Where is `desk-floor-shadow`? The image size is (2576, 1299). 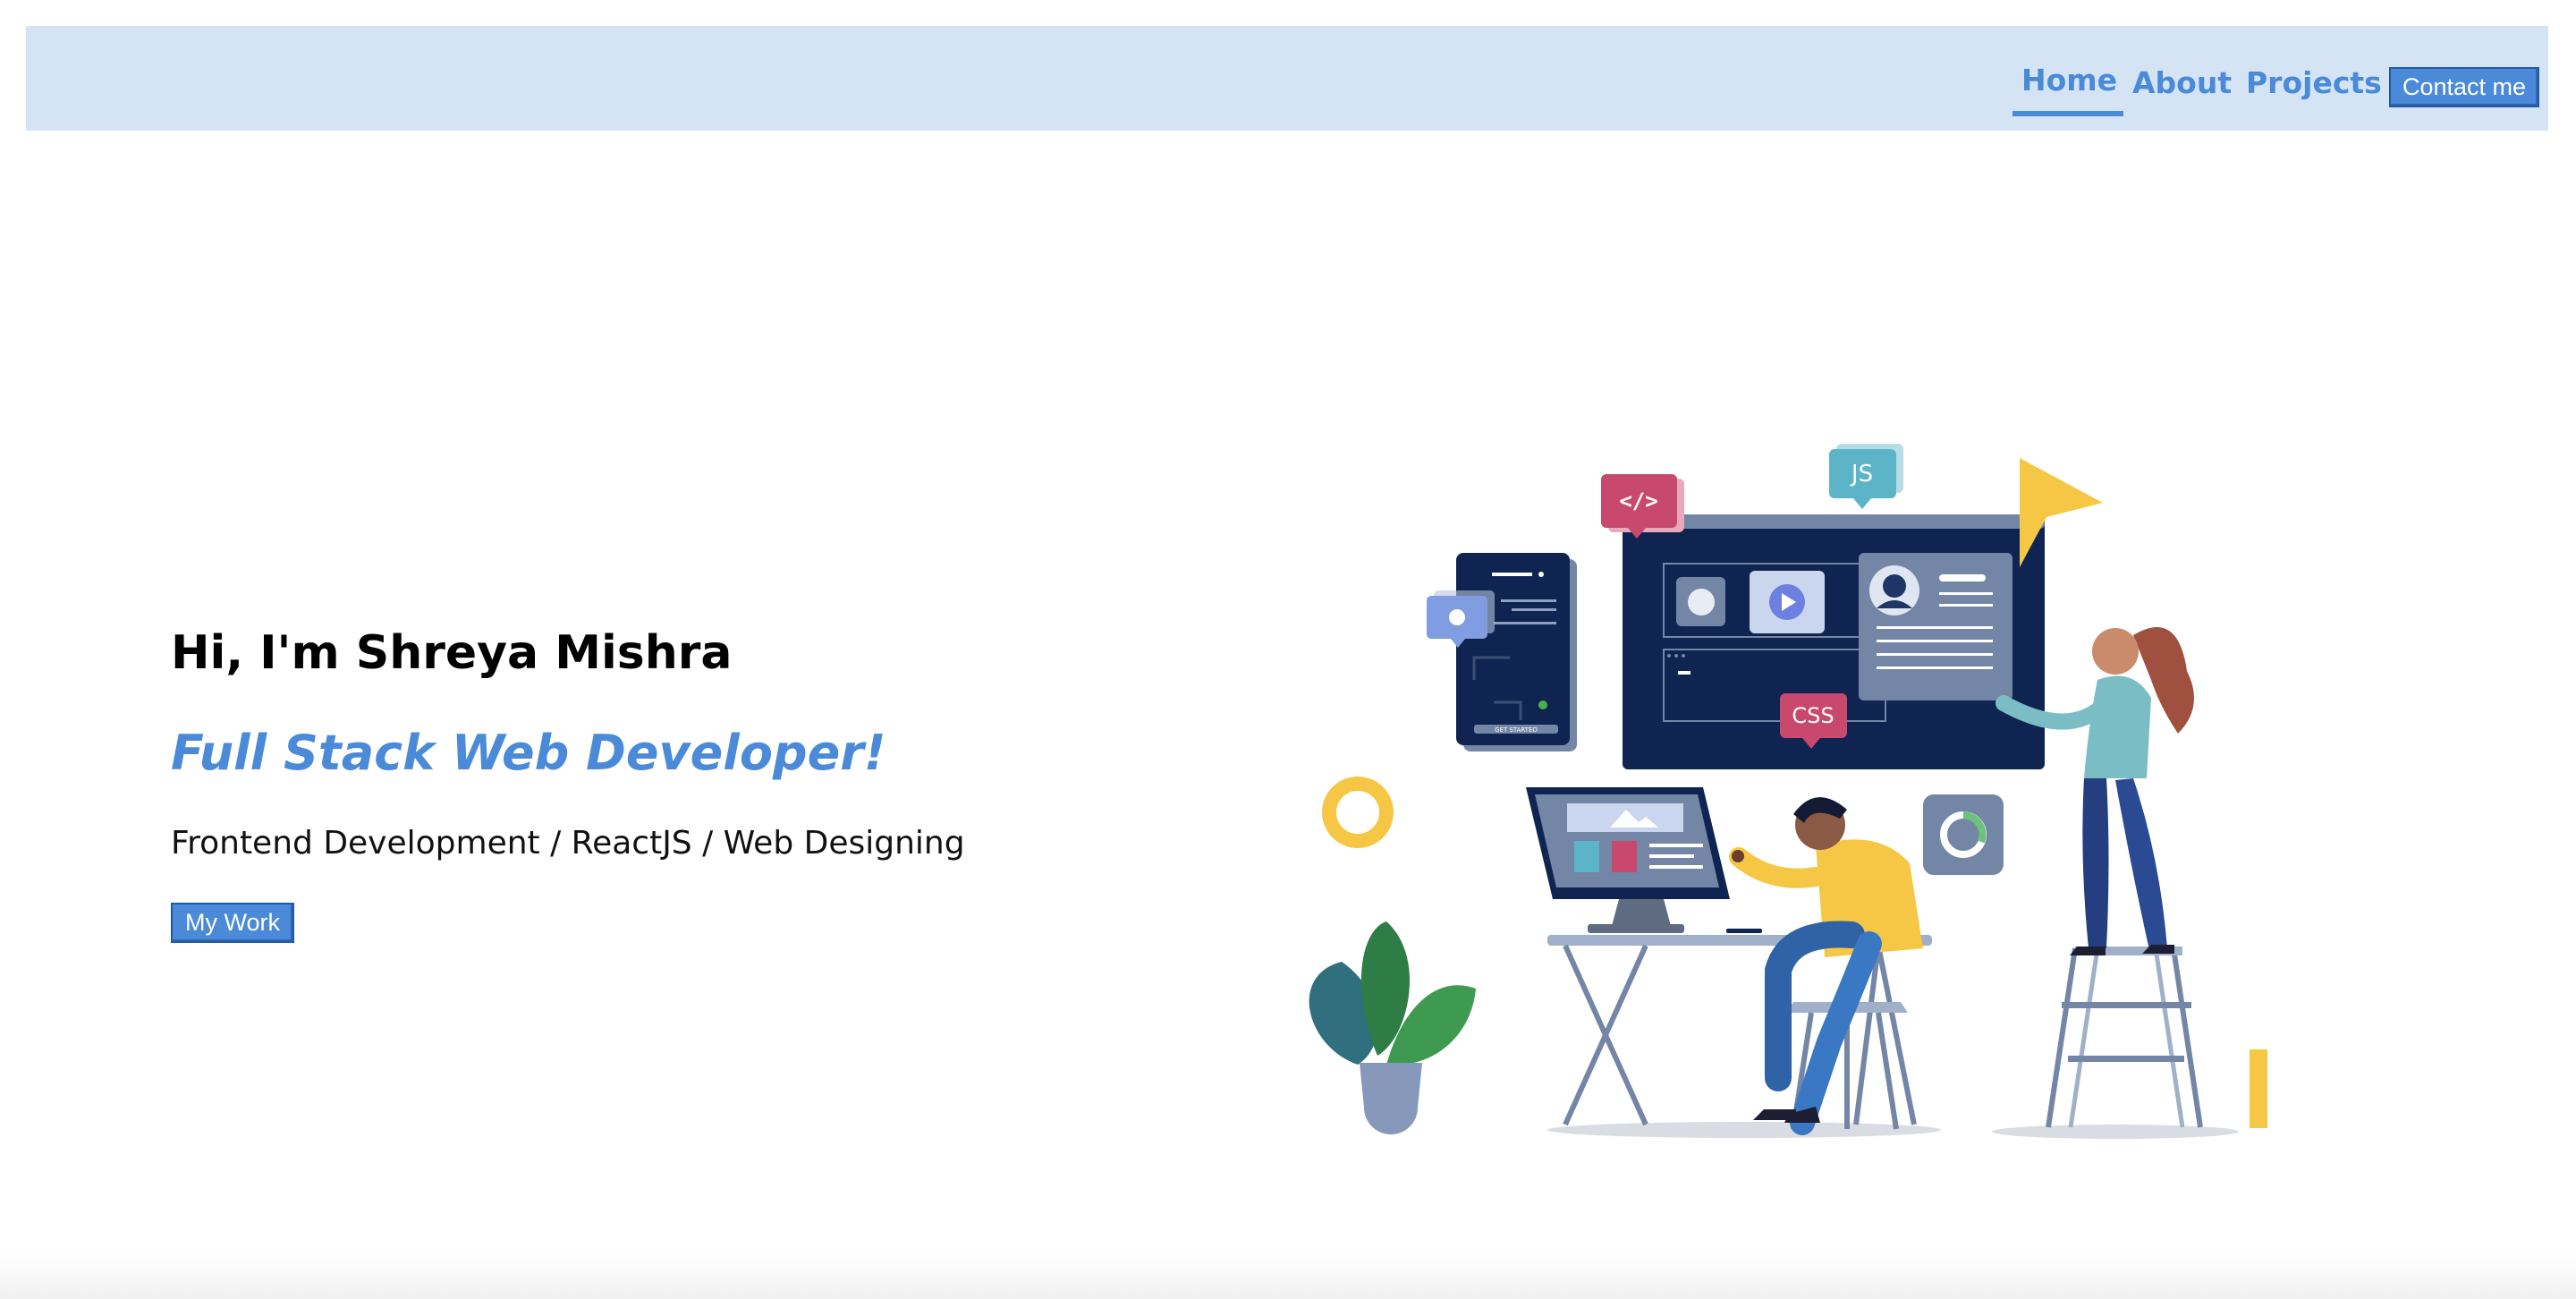
desk-floor-shadow is located at coordinates (1744, 1130).